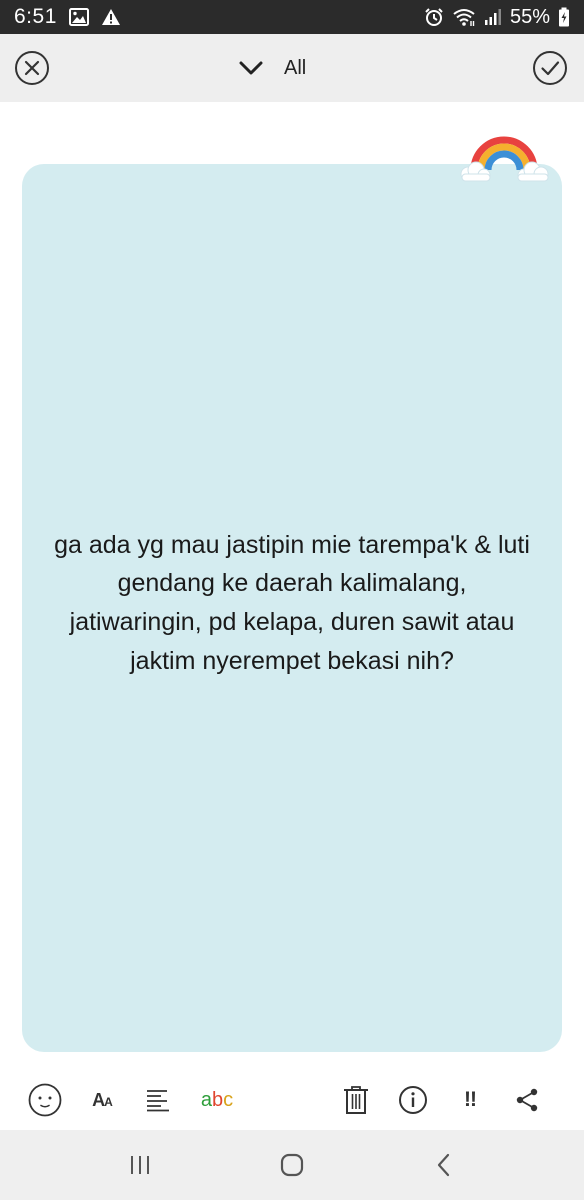 The height and width of the screenshot is (1200, 584). I want to click on confirm-button, so click(550, 68).